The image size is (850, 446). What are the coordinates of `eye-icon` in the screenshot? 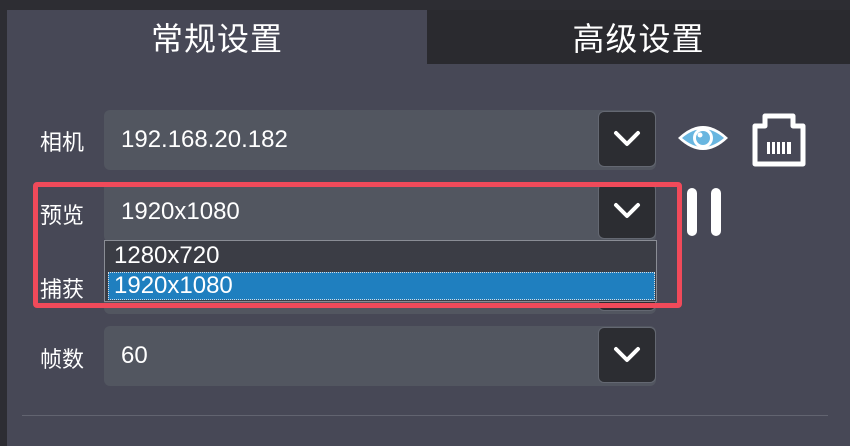 It's located at (703, 138).